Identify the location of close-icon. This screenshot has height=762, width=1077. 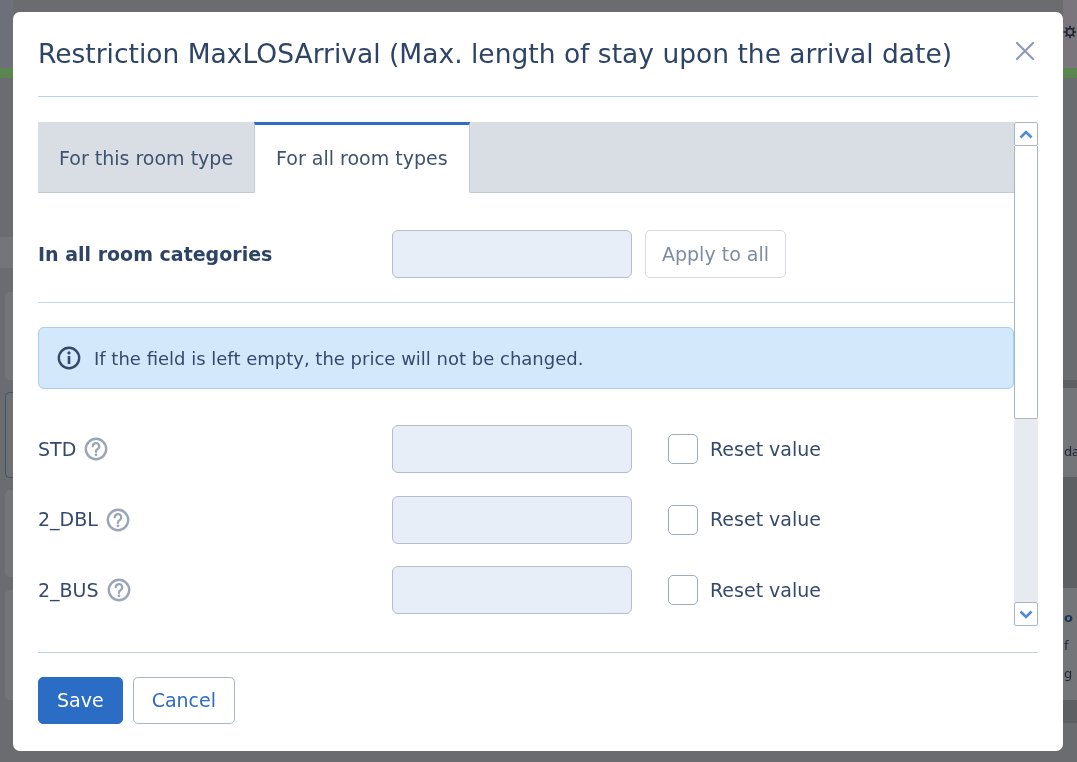
(1025, 51).